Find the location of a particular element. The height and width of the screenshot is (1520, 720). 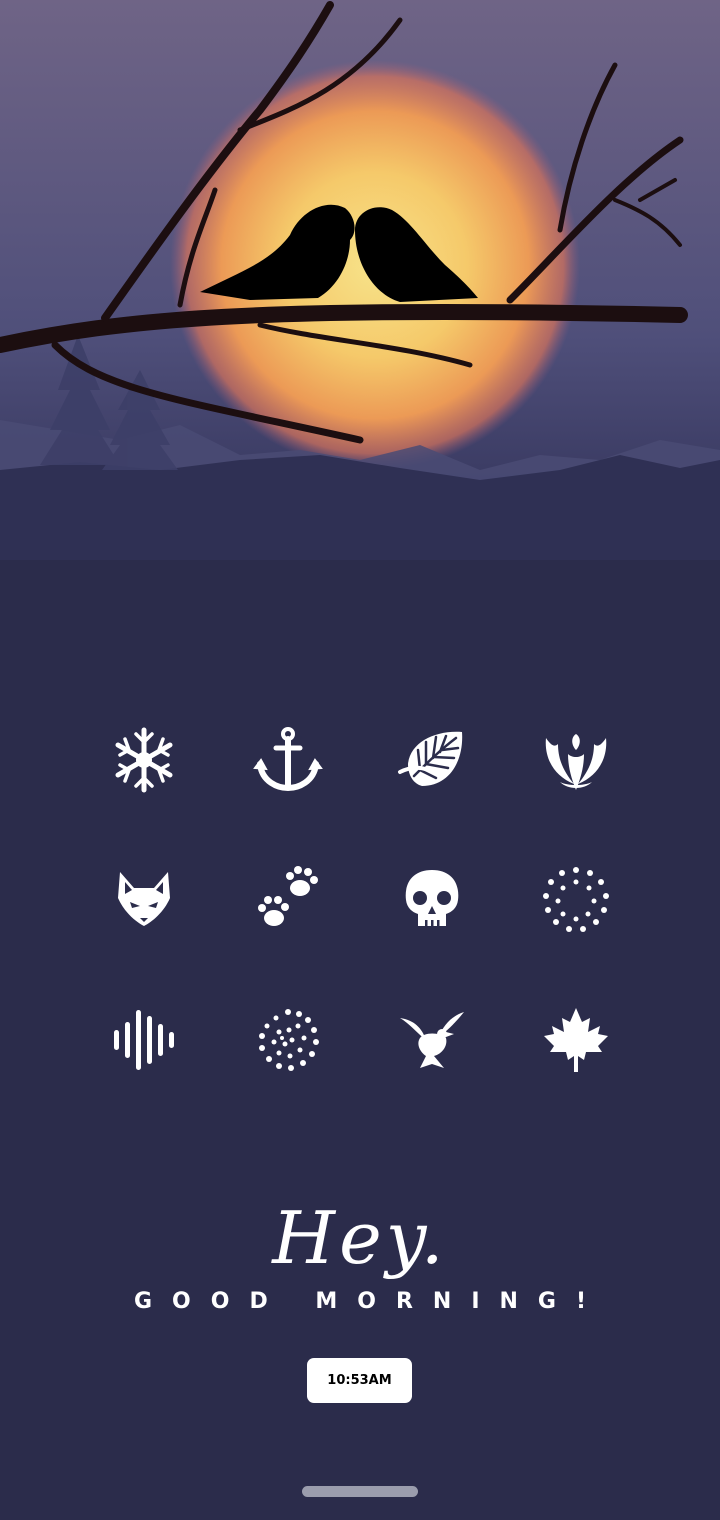

snowflake-icon is located at coordinates (144, 760).